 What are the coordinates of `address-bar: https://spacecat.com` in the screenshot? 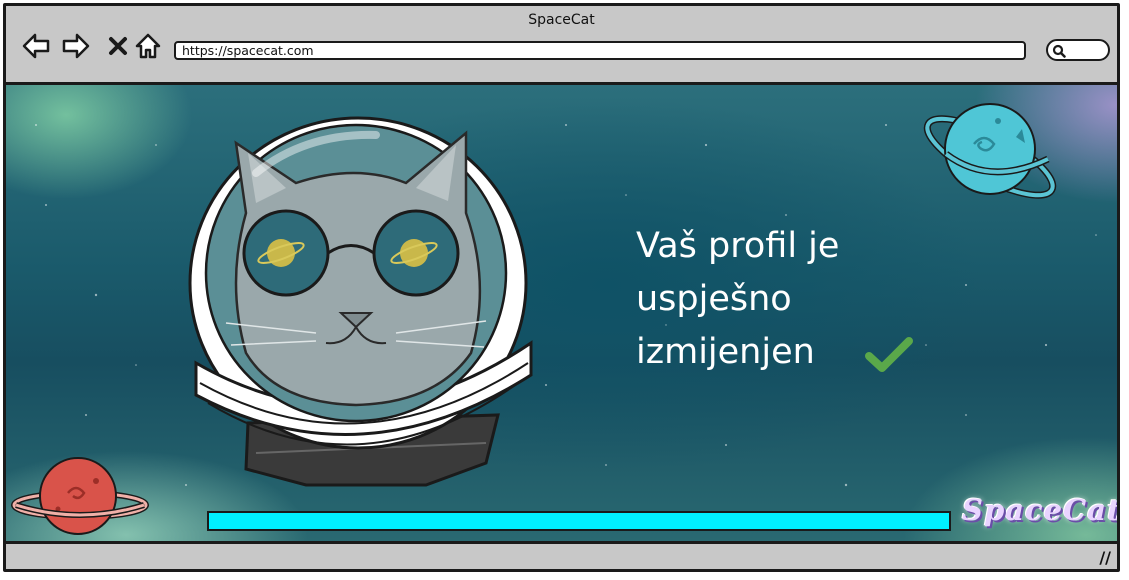 It's located at (600, 50).